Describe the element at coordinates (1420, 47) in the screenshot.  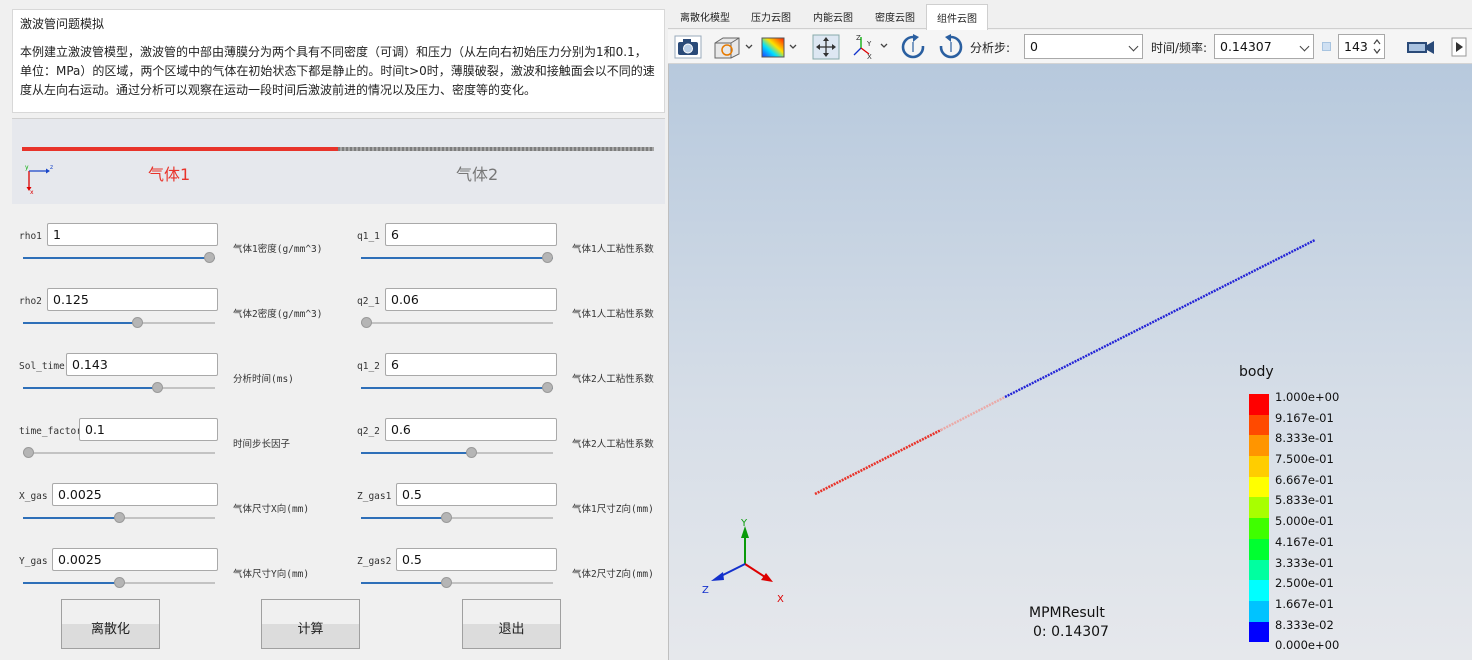
I see `video-camera-icon` at that location.